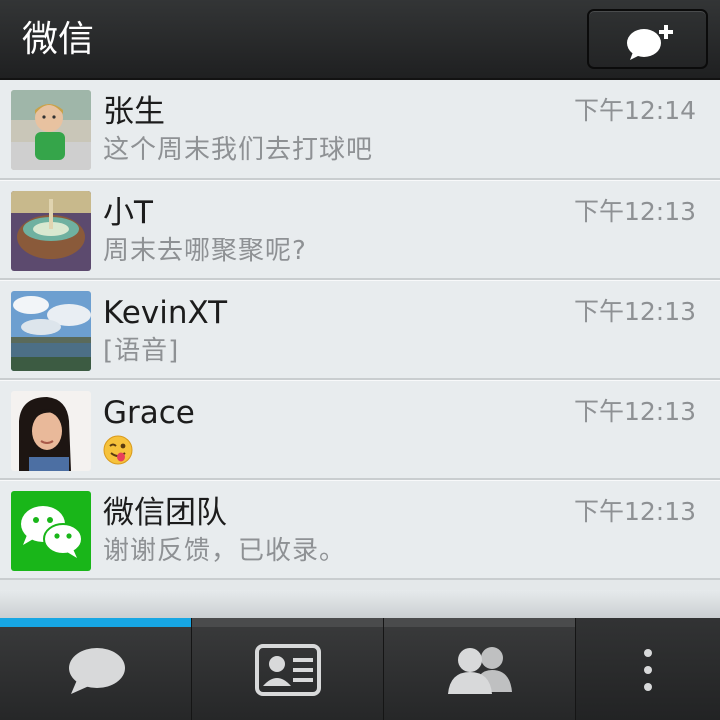  What do you see at coordinates (360, 530) in the screenshot?
I see `chat-row: 微信团队 谢谢反馈，已收录。 下午12:13` at bounding box center [360, 530].